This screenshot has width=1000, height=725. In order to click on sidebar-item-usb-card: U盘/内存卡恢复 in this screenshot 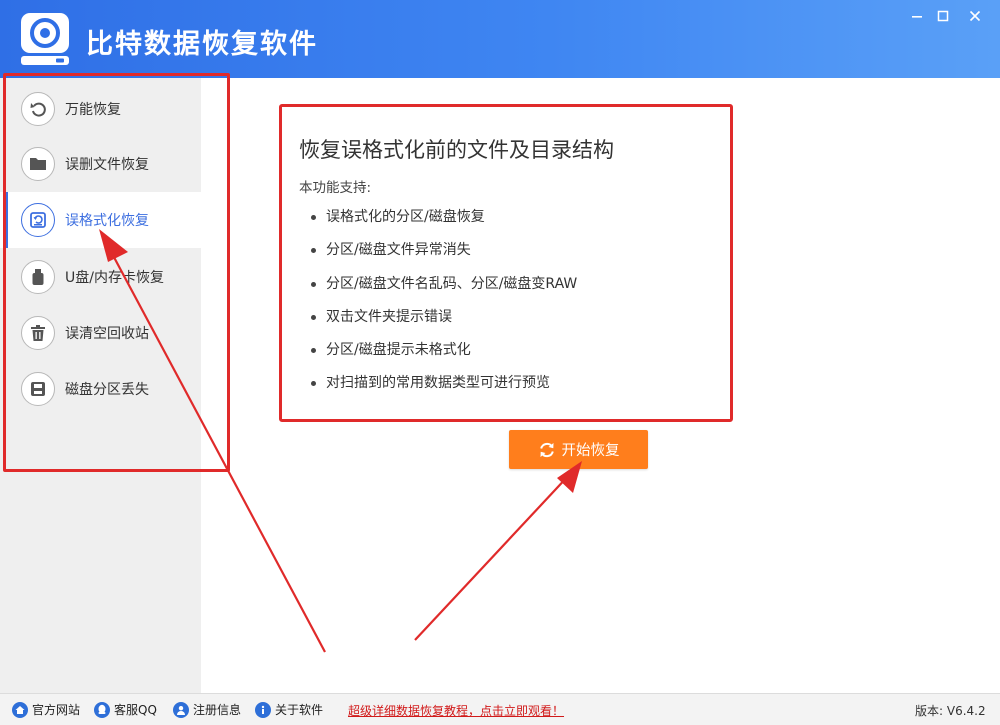, I will do `click(100, 277)`.